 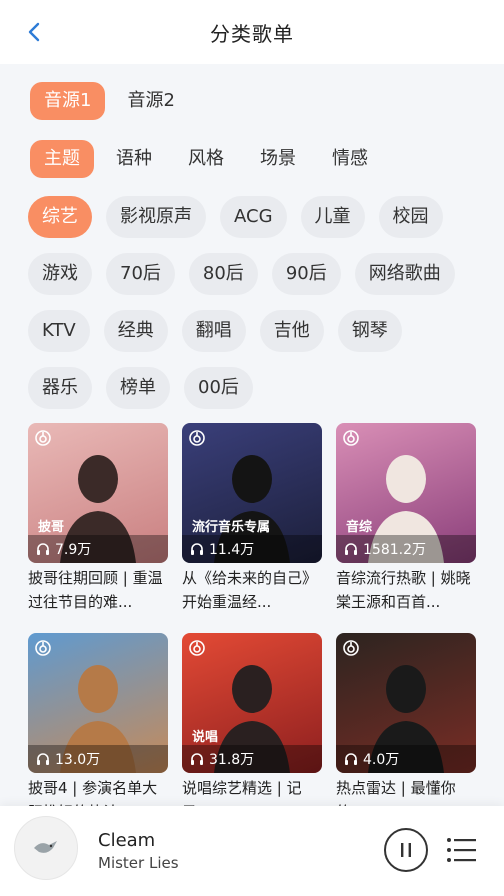 I want to click on play-count-bar: 11.4万, so click(x=252, y=549).